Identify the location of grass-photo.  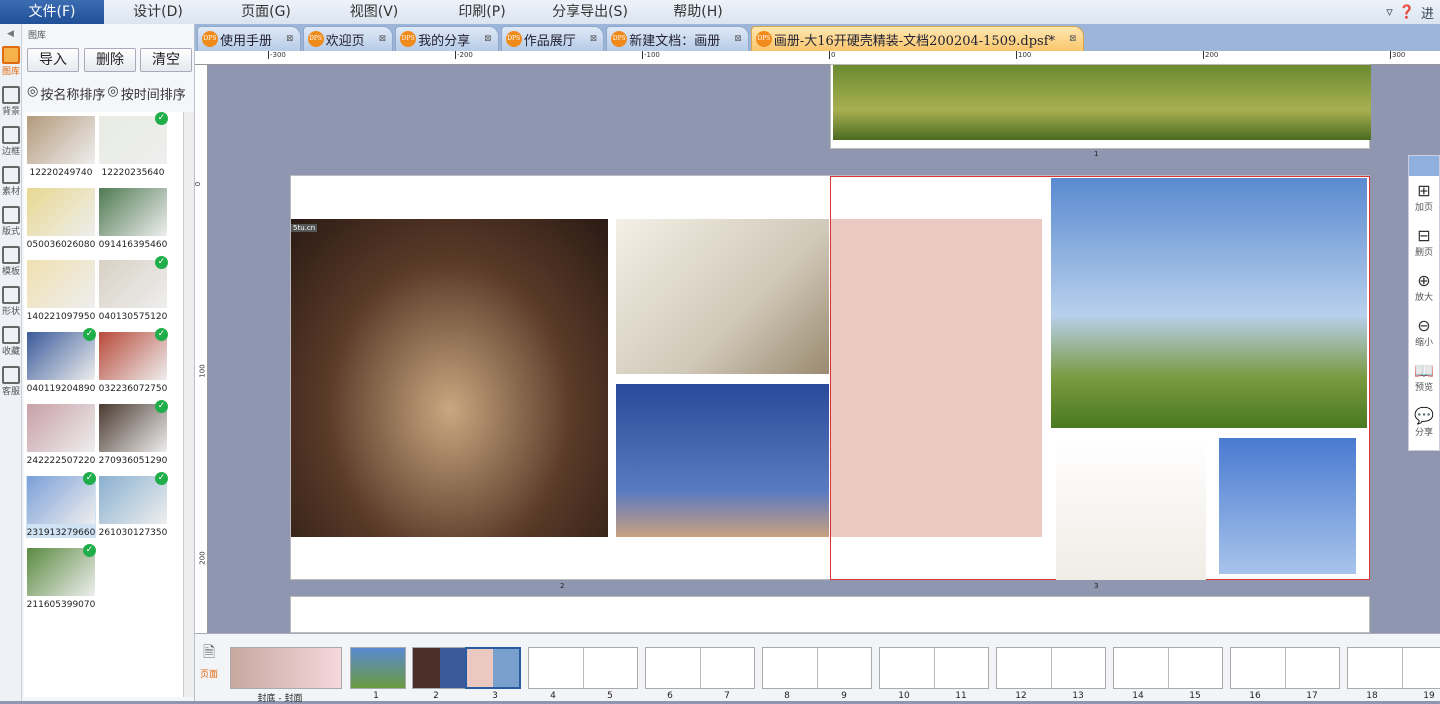
(1102, 102).